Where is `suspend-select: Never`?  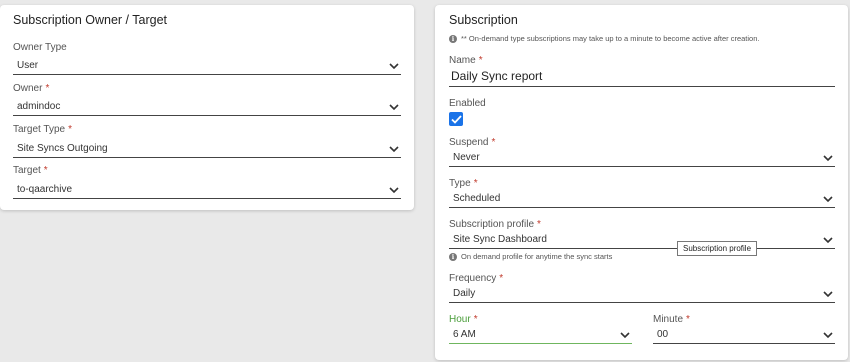 suspend-select: Never is located at coordinates (642, 159).